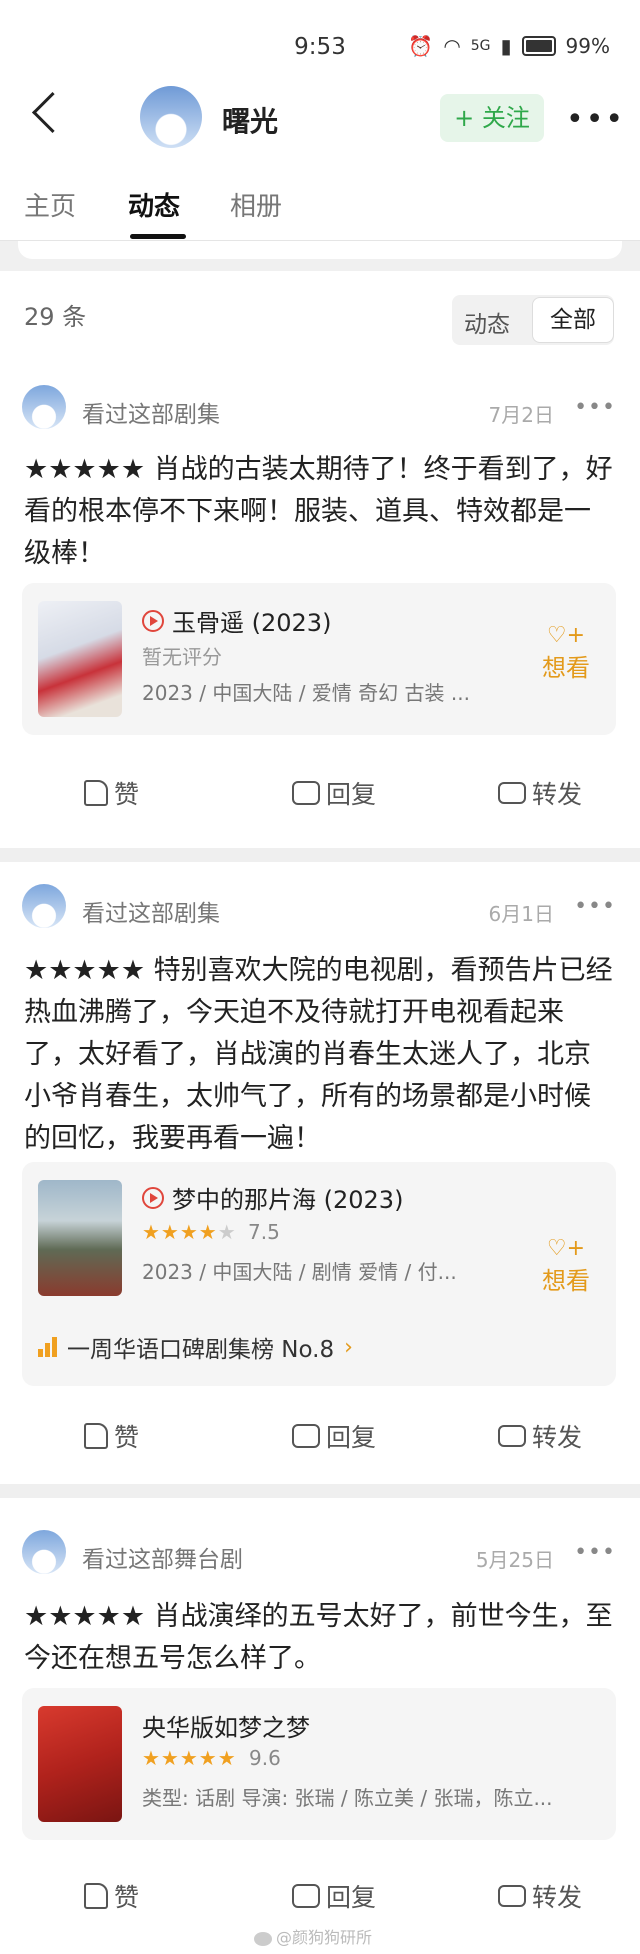  Describe the element at coordinates (521, 914) in the screenshot. I see `post-date: 6月1日` at that location.